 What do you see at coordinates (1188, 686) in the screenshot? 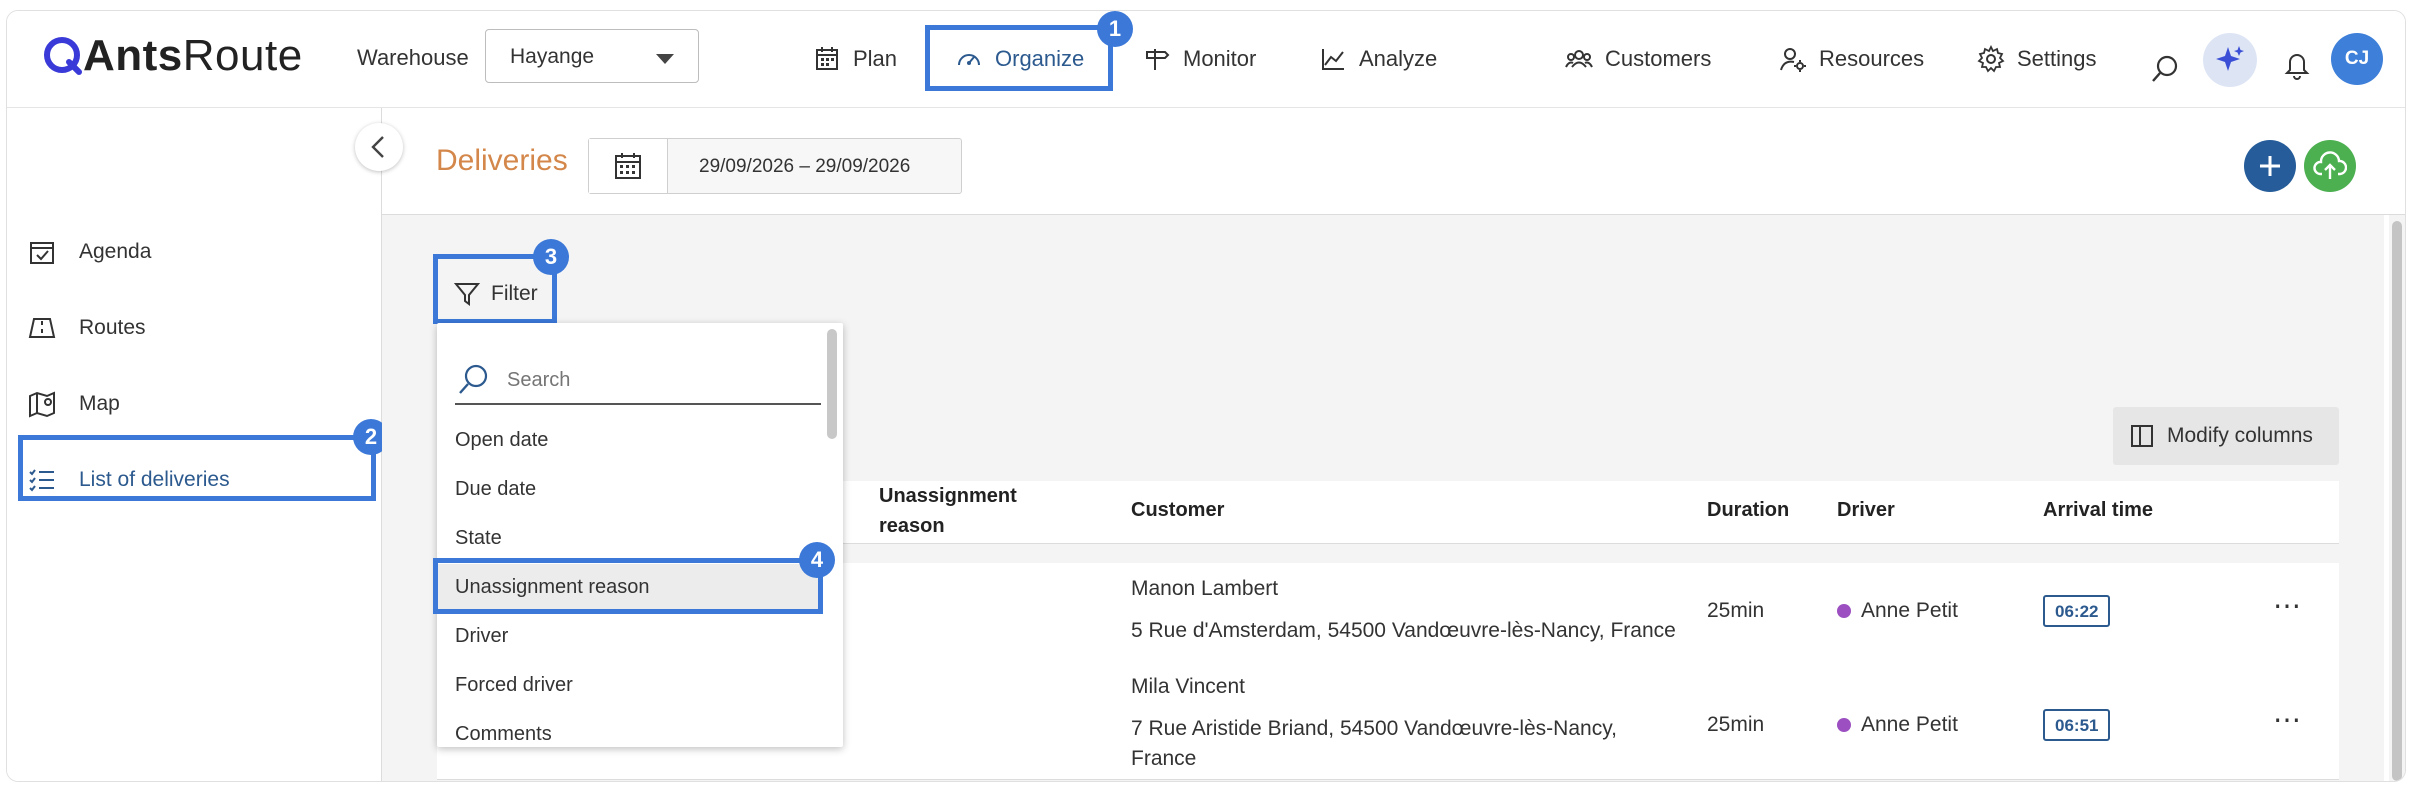
I see `customer-name: Mila Vincent` at bounding box center [1188, 686].